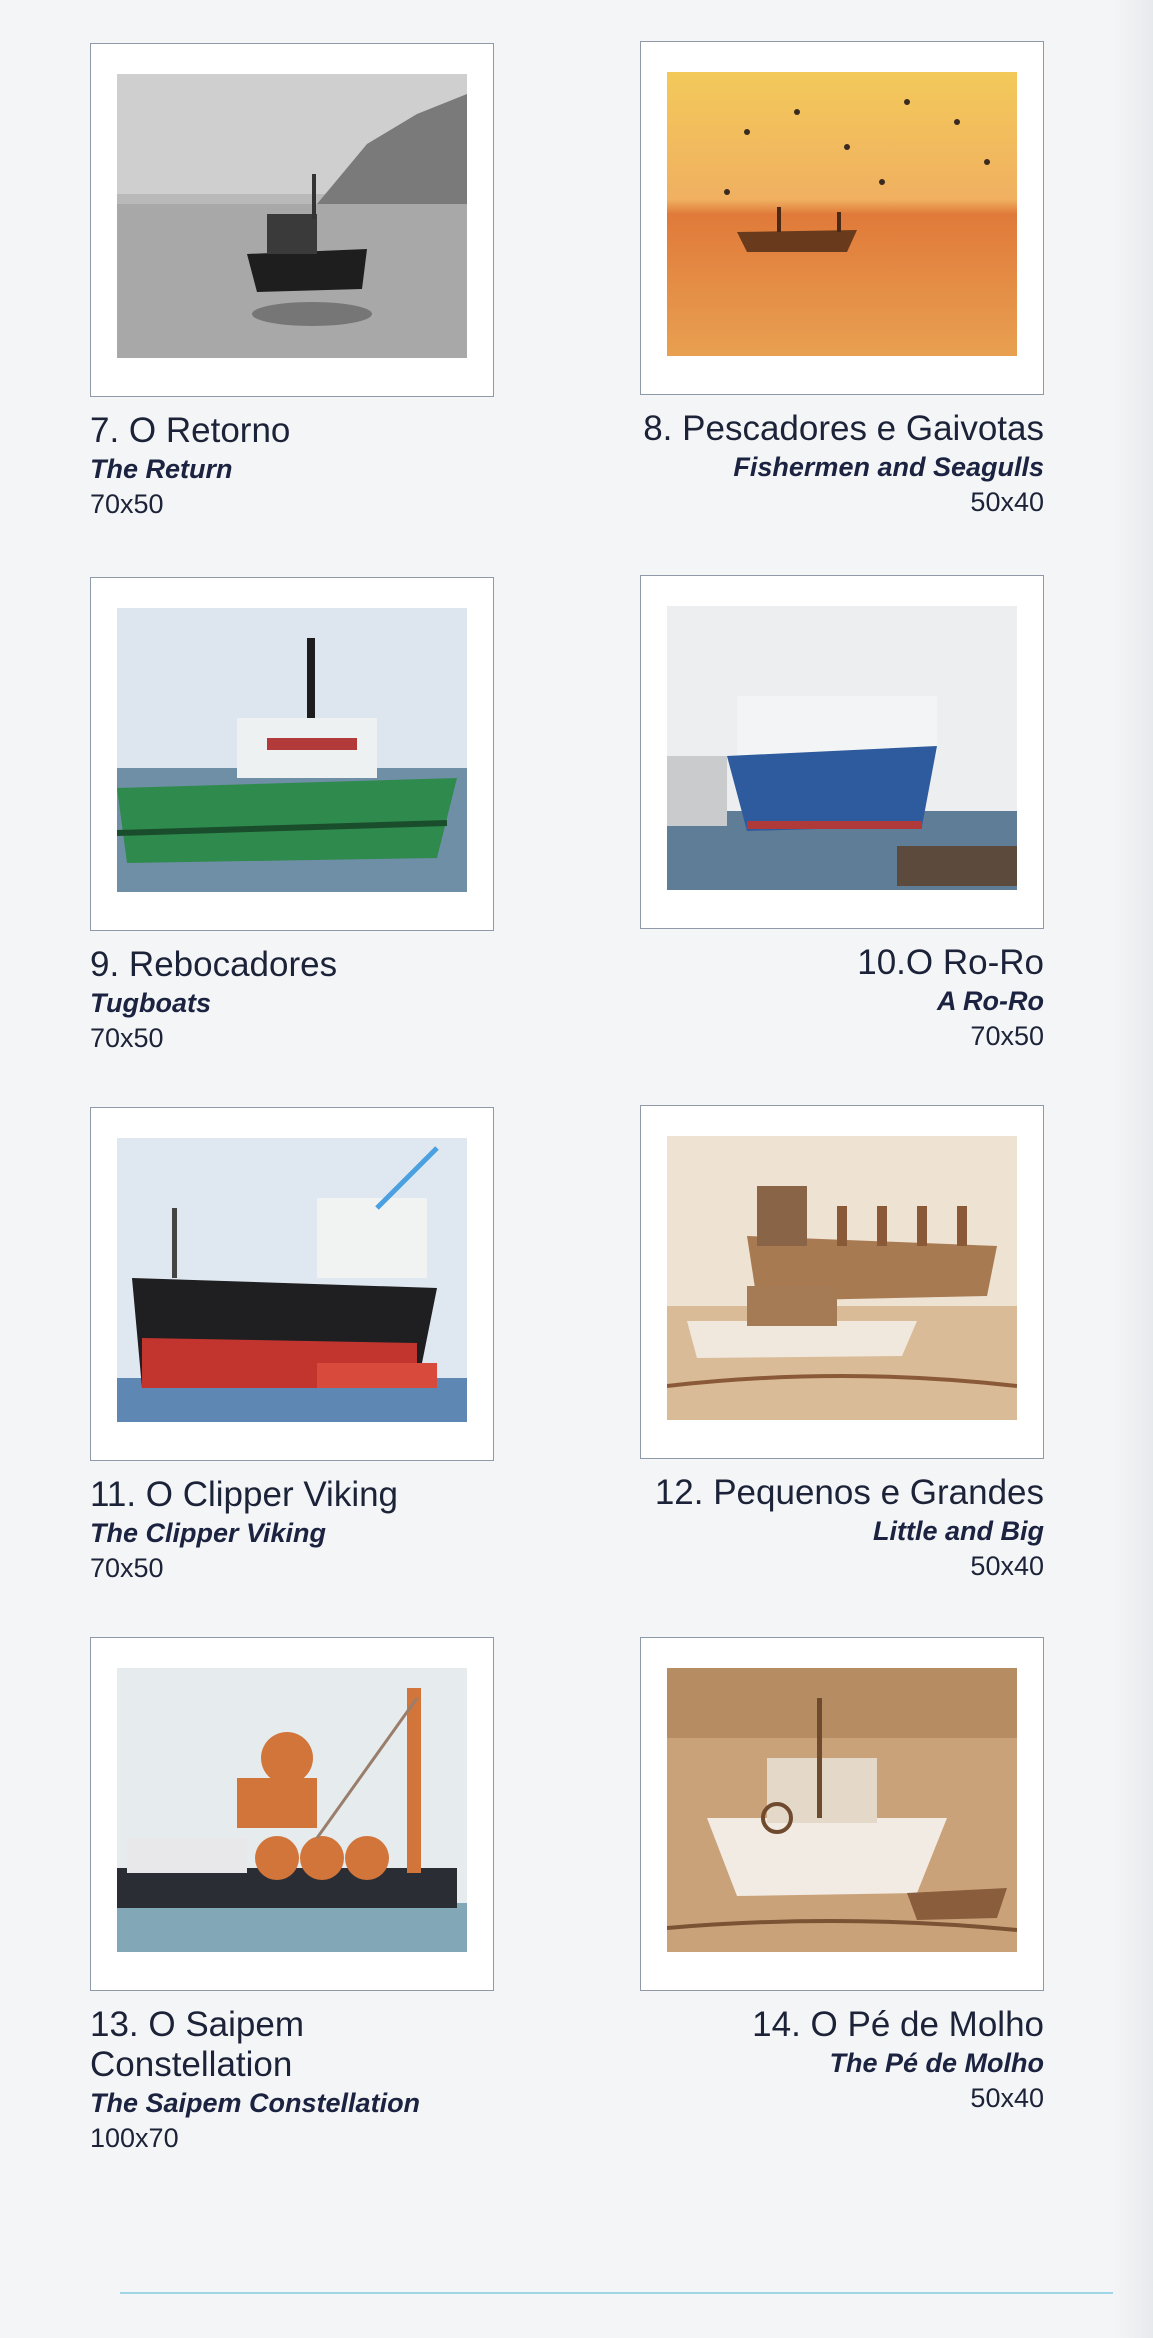 The width and height of the screenshot is (1153, 2338). What do you see at coordinates (161, 469) in the screenshot?
I see `artwork-title-en: The Return` at bounding box center [161, 469].